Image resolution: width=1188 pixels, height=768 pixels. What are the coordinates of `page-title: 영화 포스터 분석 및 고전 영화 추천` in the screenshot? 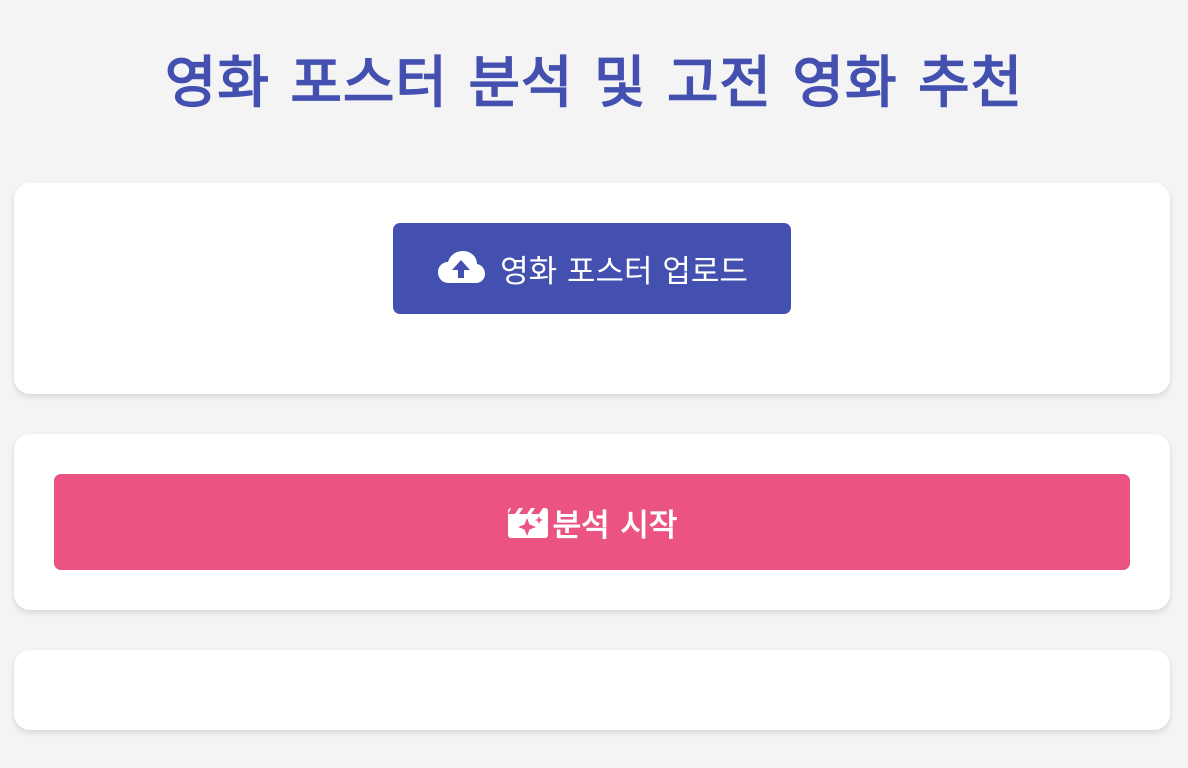 It's located at (594, 83).